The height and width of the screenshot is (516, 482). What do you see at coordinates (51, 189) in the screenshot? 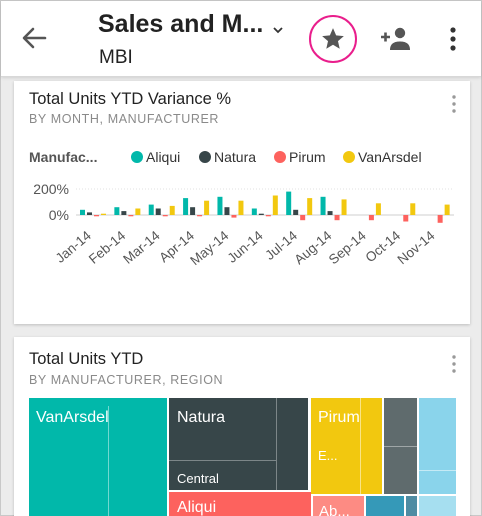
I see `y-tick-label: 200%` at bounding box center [51, 189].